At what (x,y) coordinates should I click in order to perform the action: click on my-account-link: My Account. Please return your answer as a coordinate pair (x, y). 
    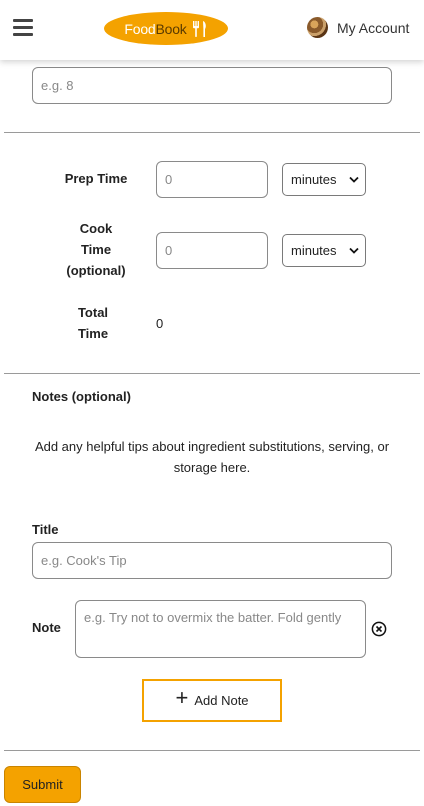
    Looking at the image, I should click on (358, 27).